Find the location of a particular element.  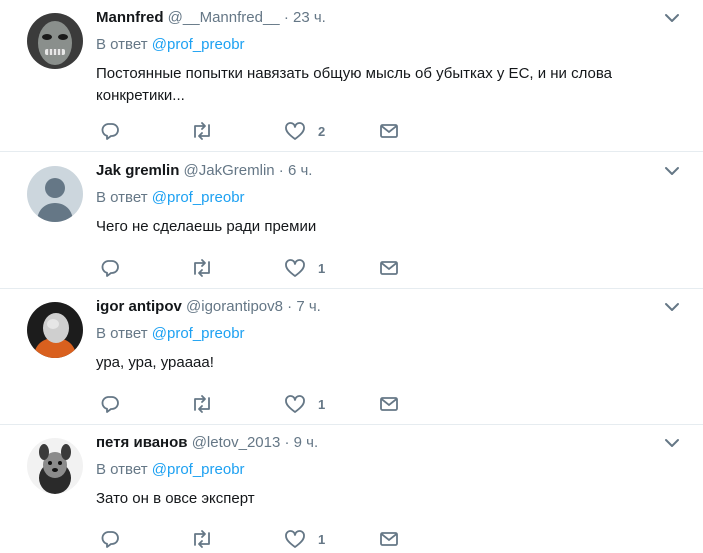

tweet-text: Зато он в овсе эксперт is located at coordinates (175, 498).